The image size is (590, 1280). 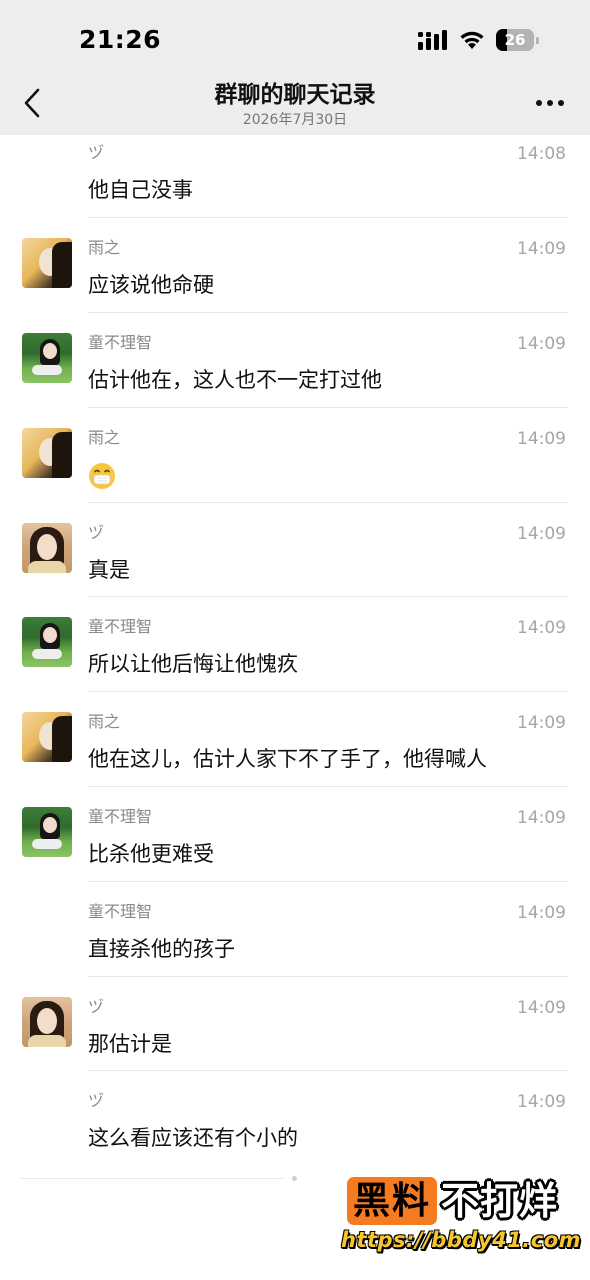 I want to click on chevron-left-icon, so click(x=32, y=103).